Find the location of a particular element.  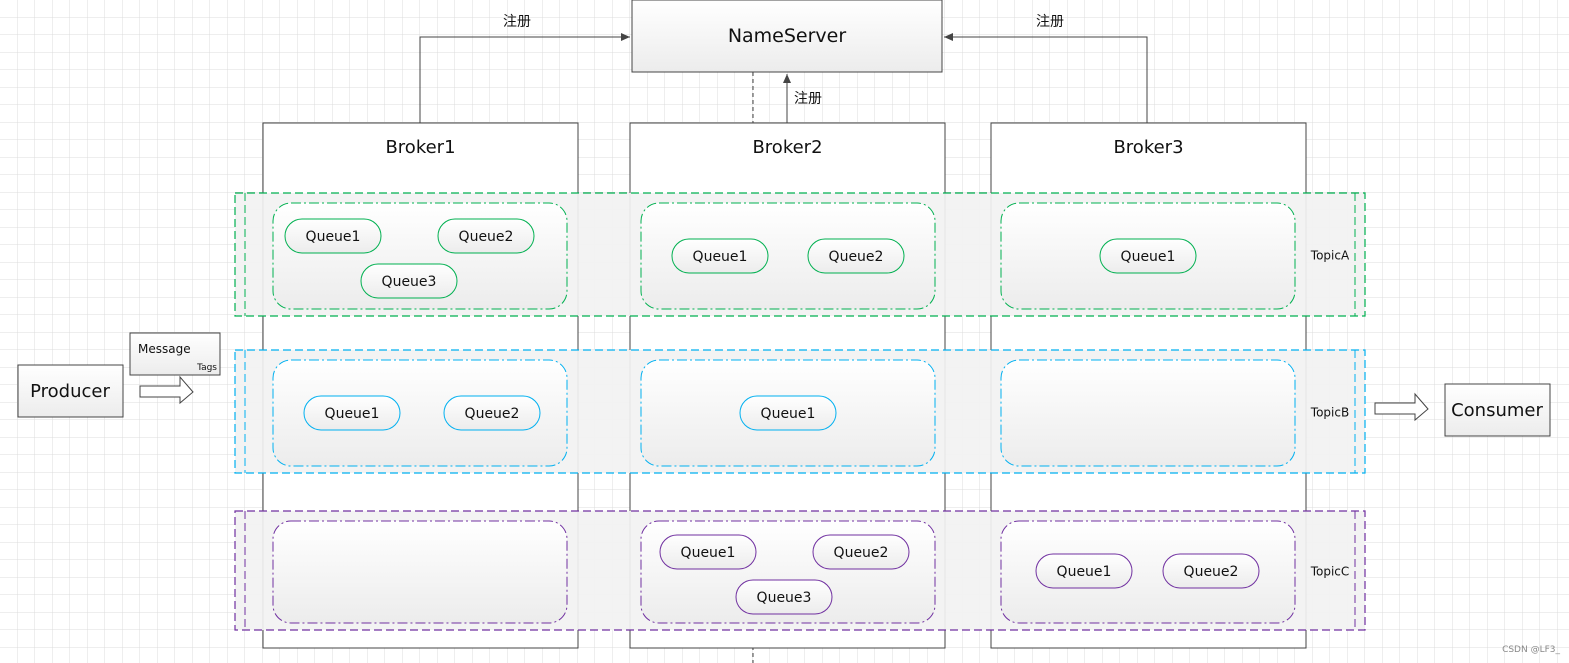

broker-label: Broker3 is located at coordinates (1148, 147).